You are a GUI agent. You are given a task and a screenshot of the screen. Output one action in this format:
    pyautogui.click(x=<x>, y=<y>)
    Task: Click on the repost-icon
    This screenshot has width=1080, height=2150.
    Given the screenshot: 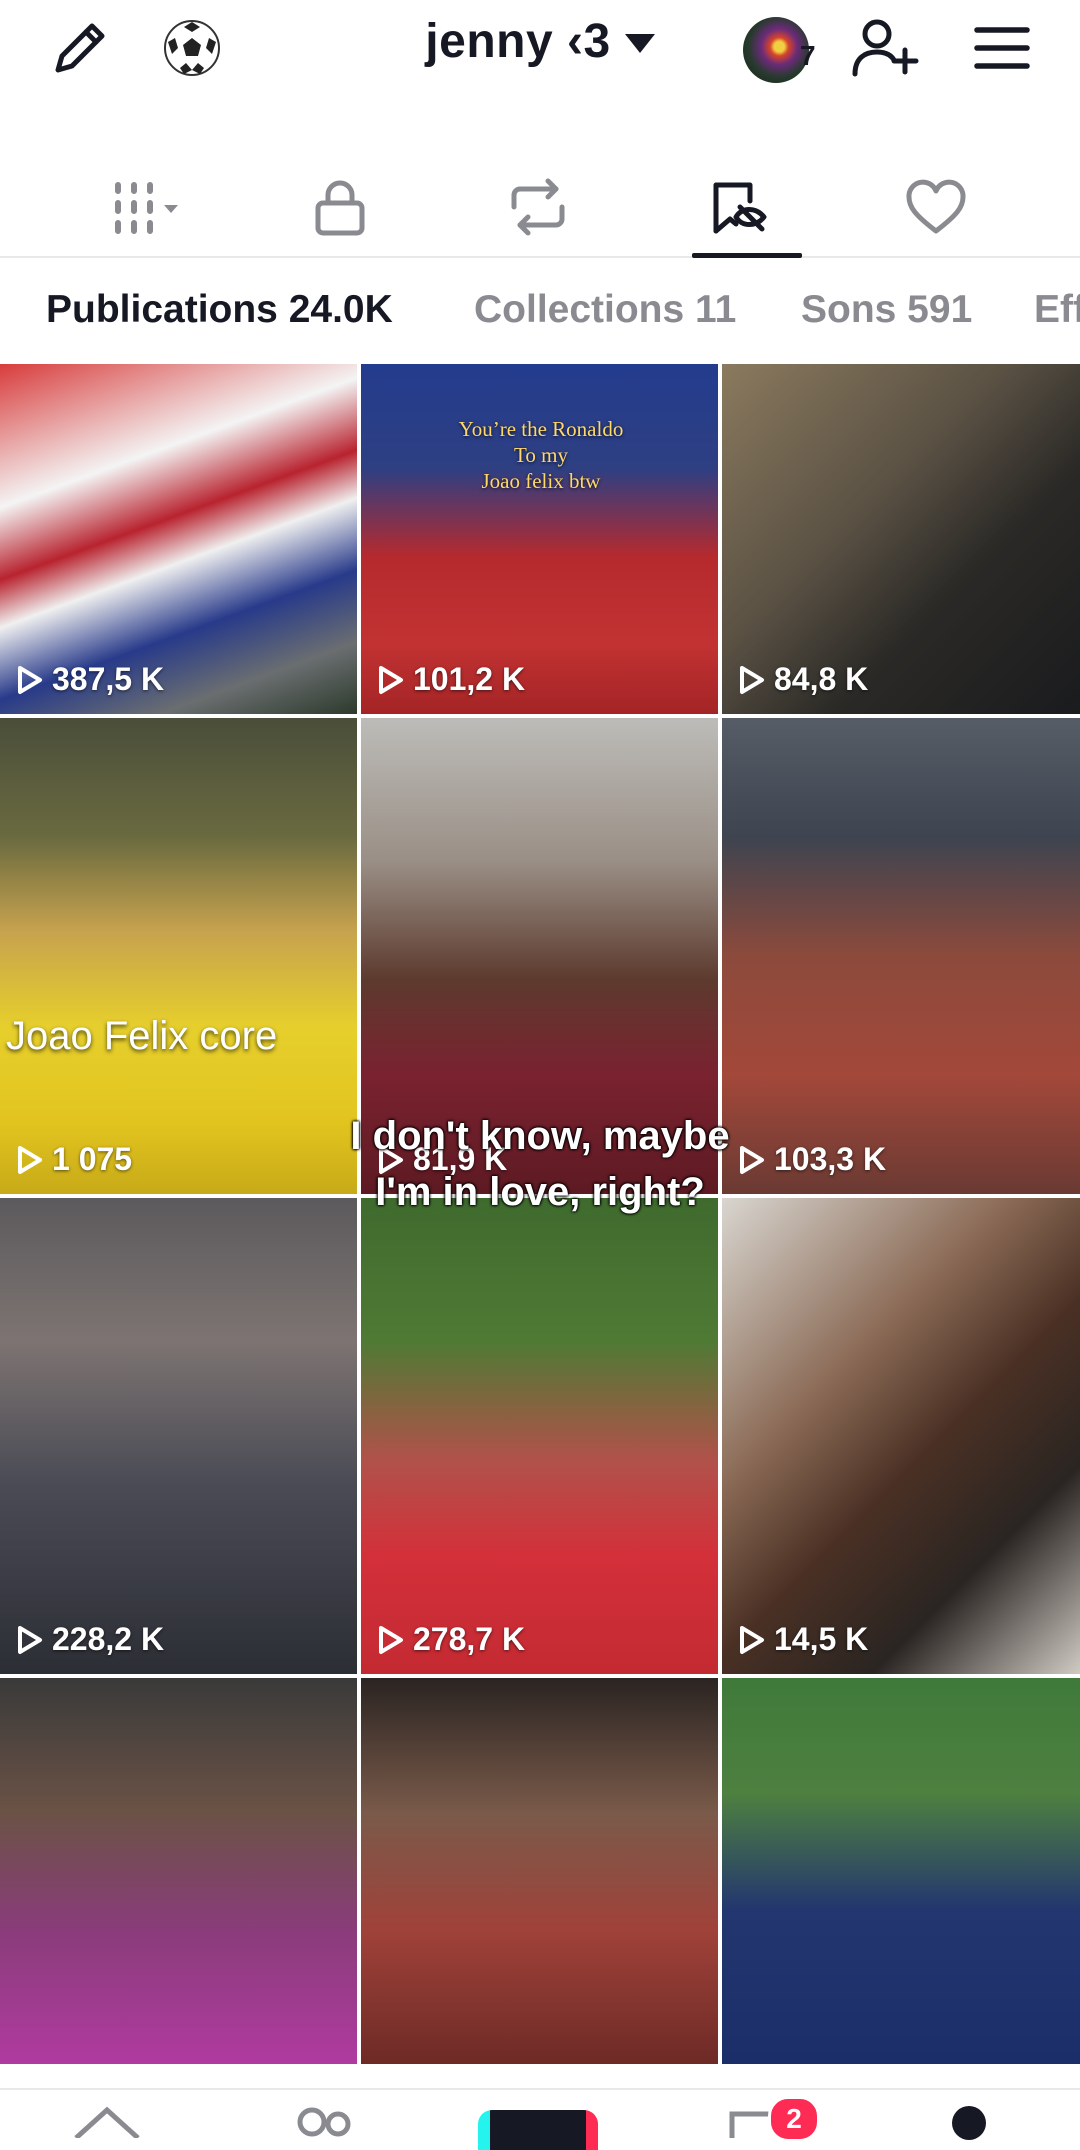 What is the action you would take?
    pyautogui.click(x=538, y=207)
    